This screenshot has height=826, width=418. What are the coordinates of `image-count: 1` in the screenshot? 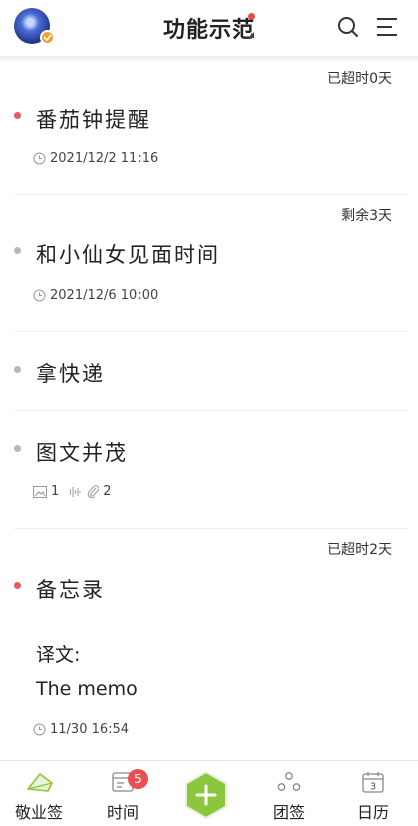 It's located at (55, 491).